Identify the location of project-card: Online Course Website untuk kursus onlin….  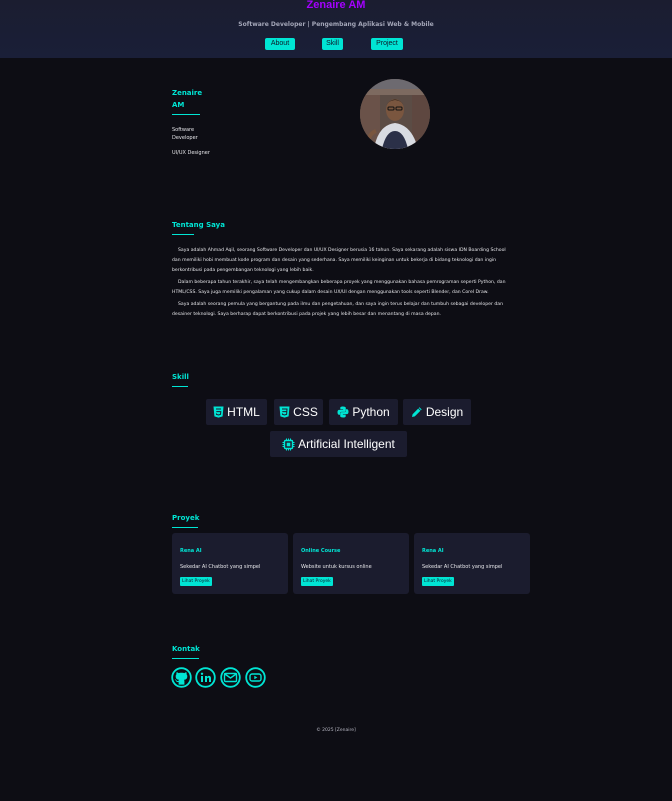
(351, 563).